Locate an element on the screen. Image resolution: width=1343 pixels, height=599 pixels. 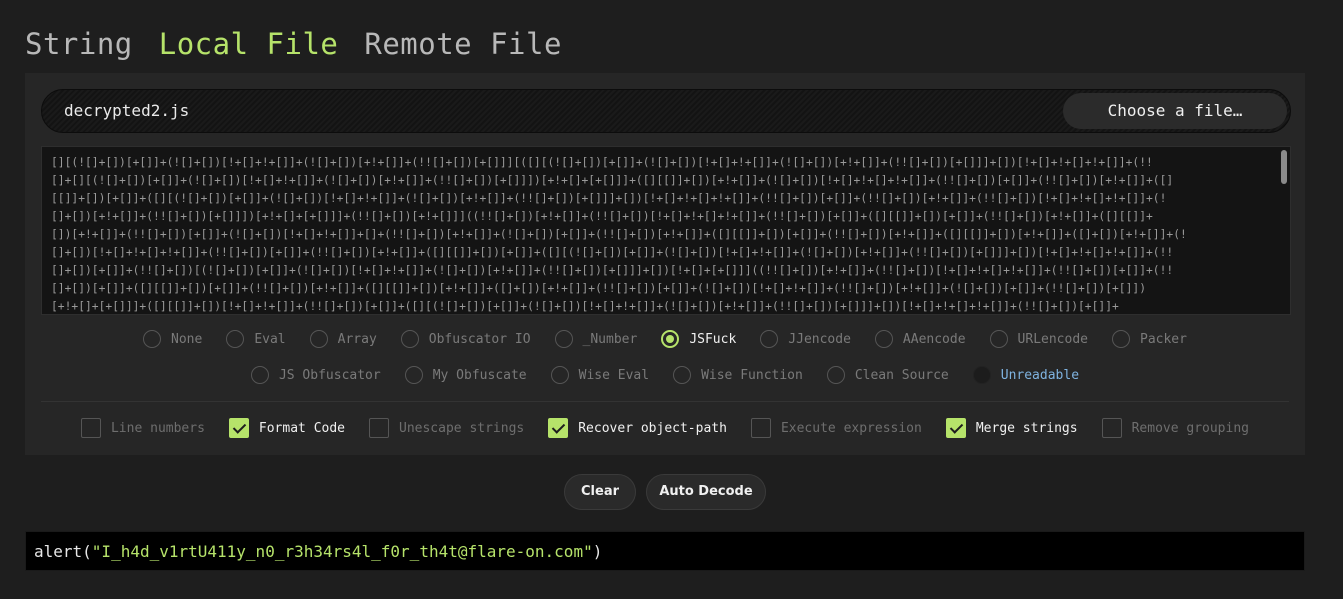
decoder-radio-eval: Eval is located at coordinates (256, 339).